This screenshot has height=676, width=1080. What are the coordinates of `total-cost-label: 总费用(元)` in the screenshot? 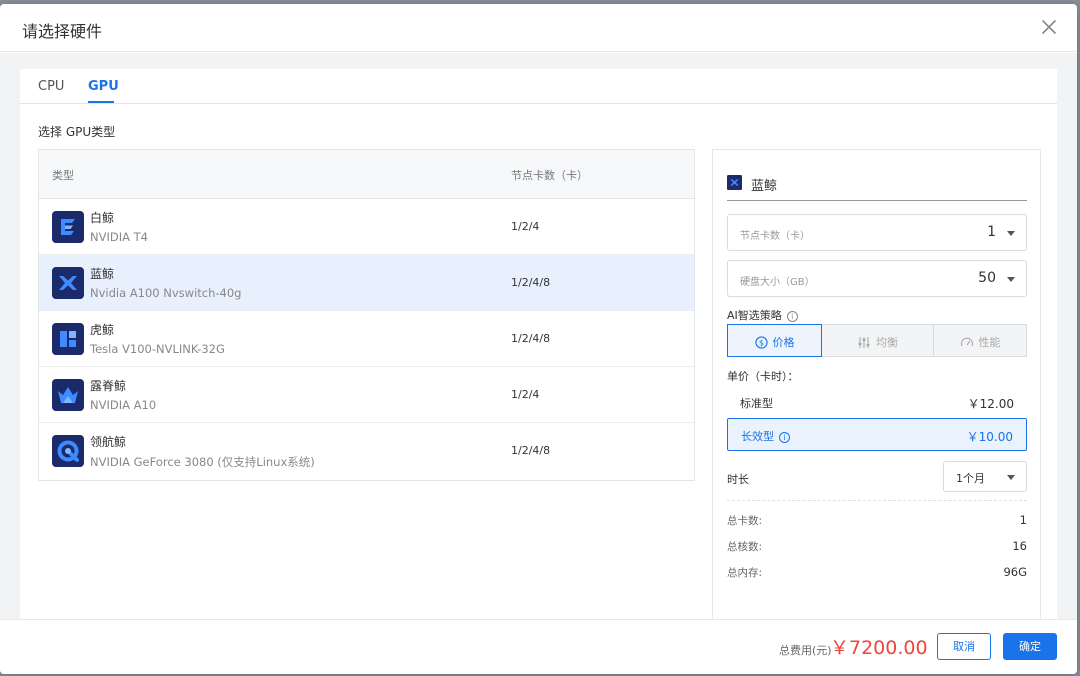 It's located at (805, 650).